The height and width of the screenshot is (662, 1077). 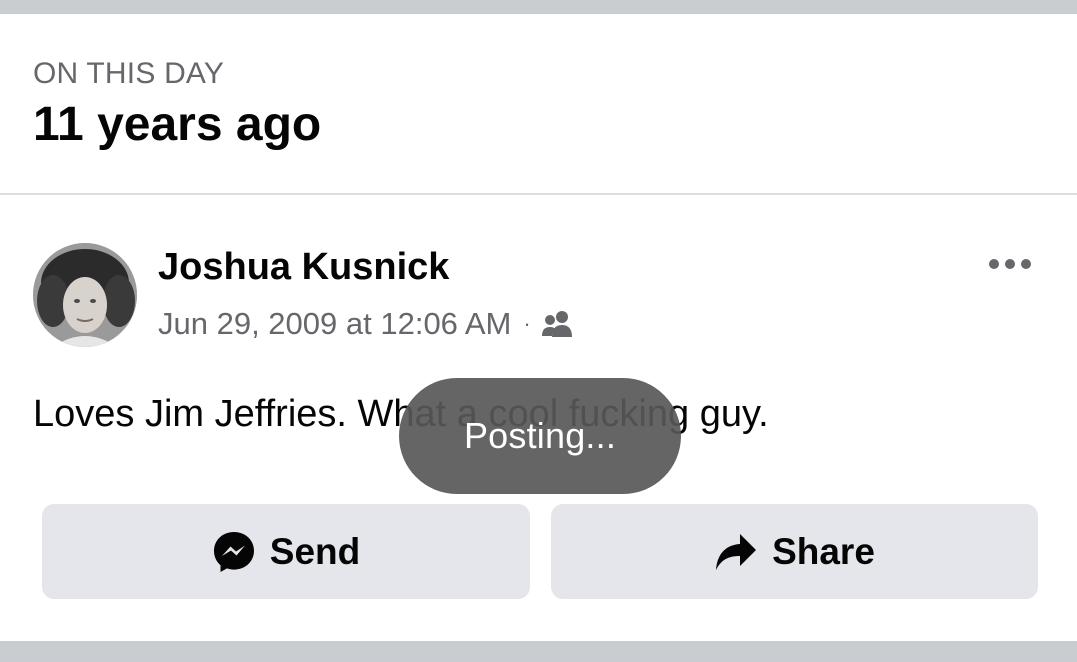 I want to click on bottom-separator-band, so click(x=538, y=651).